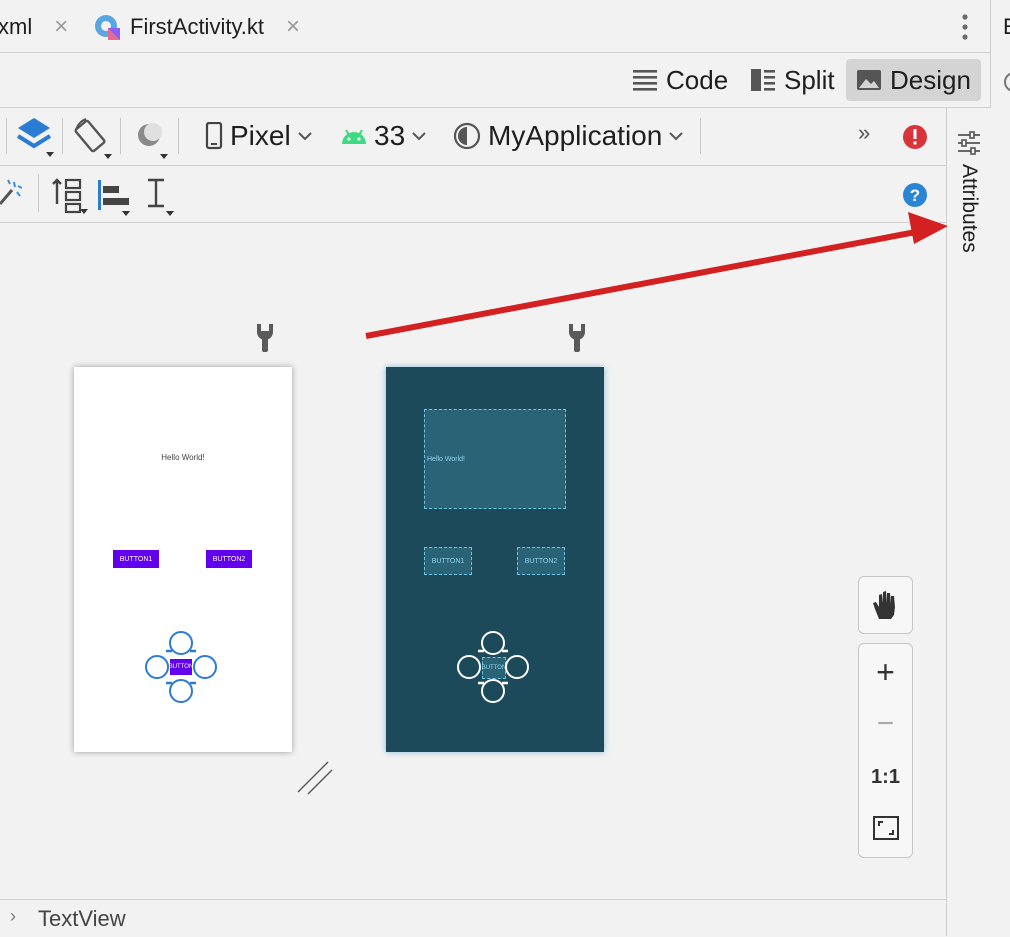 The width and height of the screenshot is (1010, 937). I want to click on design-label: Design, so click(930, 79).